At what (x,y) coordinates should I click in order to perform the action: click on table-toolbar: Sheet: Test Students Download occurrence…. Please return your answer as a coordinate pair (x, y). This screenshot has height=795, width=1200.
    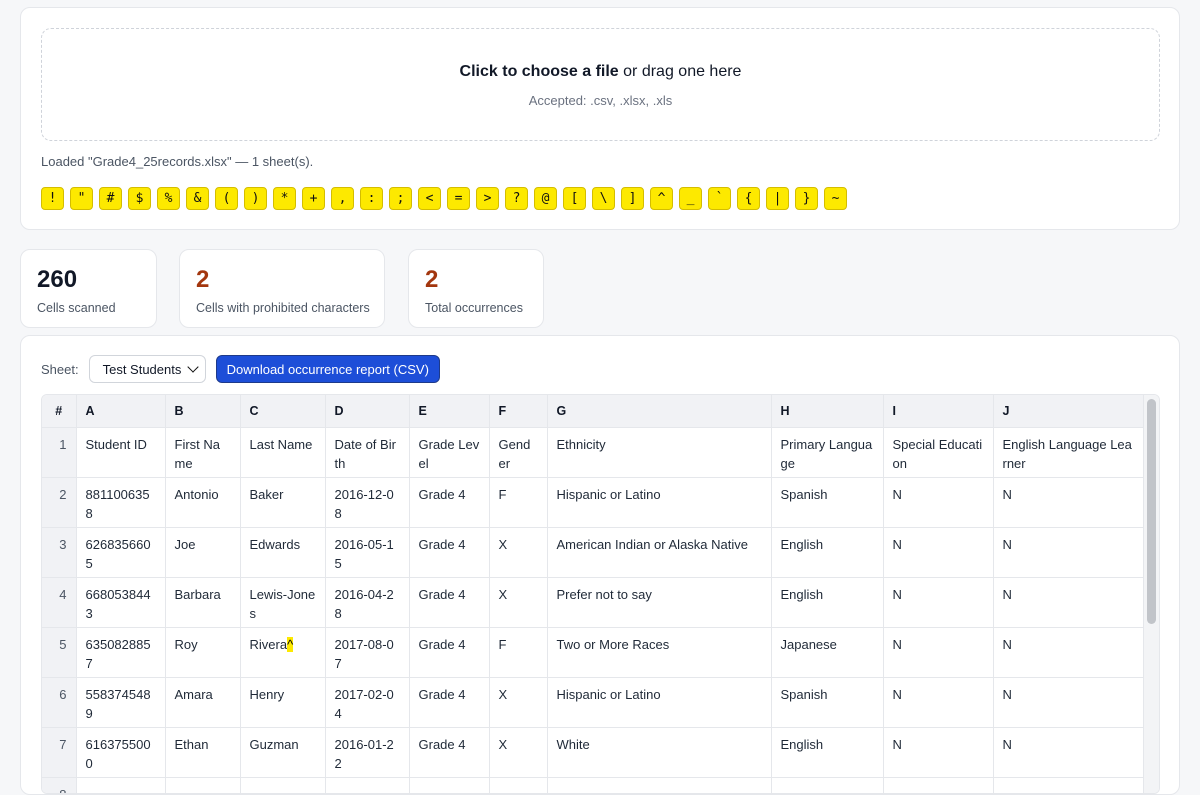
    Looking at the image, I should click on (240, 369).